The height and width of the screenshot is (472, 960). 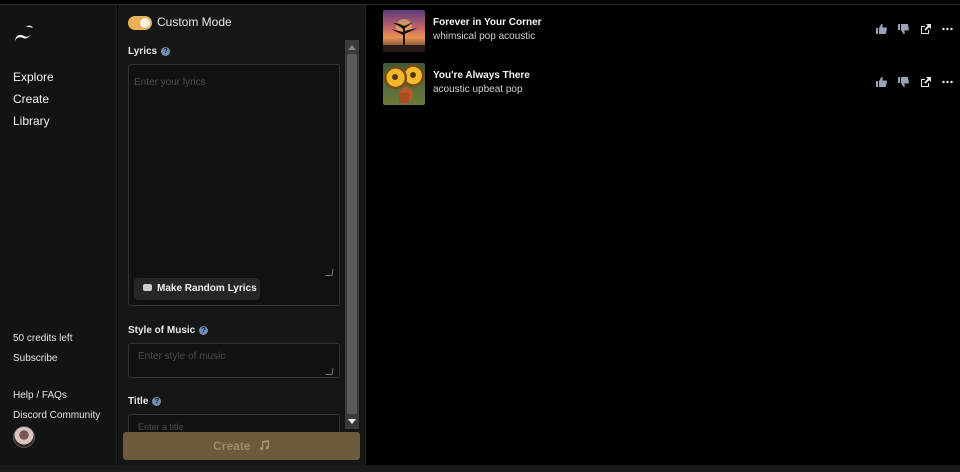 I want to click on song-title: Forever in Your Corner, so click(x=487, y=22).